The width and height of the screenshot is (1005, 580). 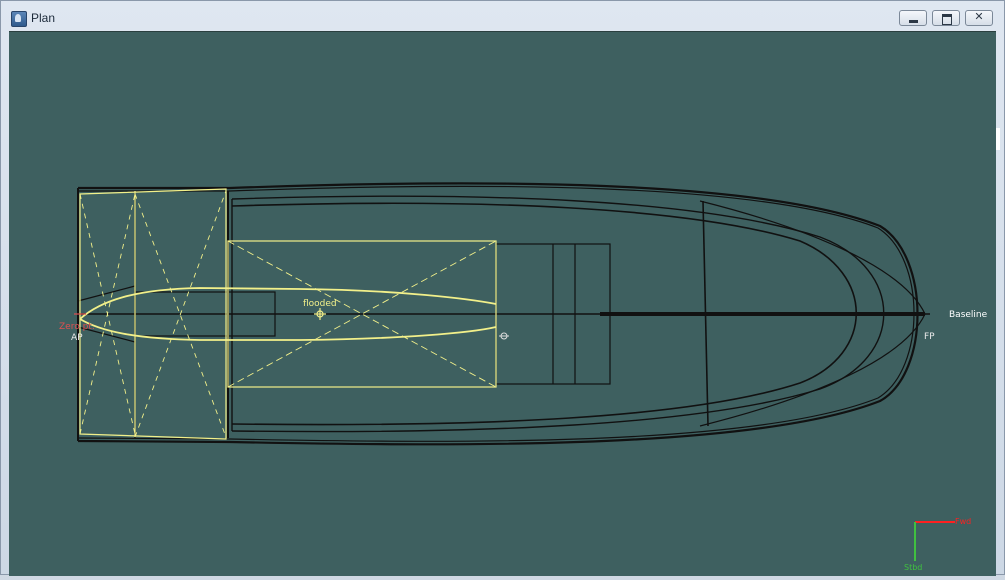 What do you see at coordinates (998, 139) in the screenshot?
I see `scroll-indicator` at bounding box center [998, 139].